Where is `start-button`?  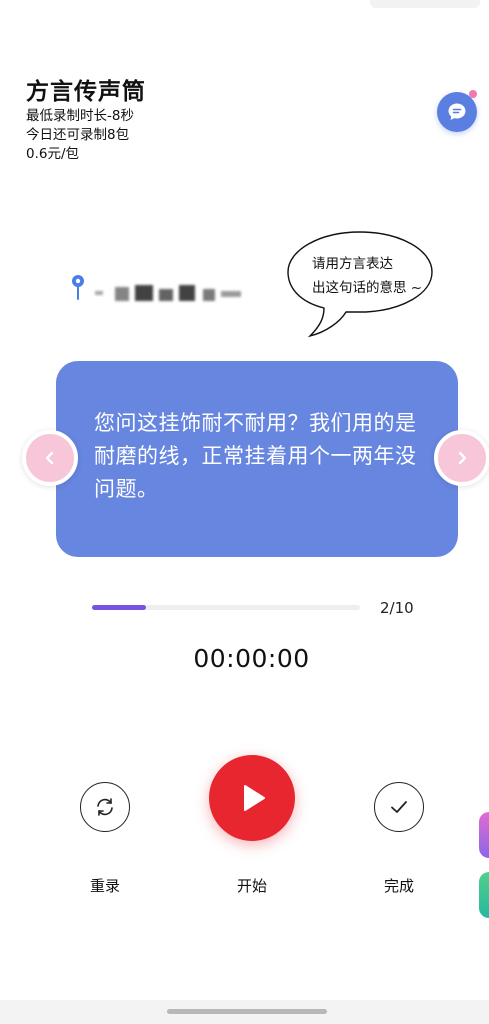
start-button is located at coordinates (252, 798).